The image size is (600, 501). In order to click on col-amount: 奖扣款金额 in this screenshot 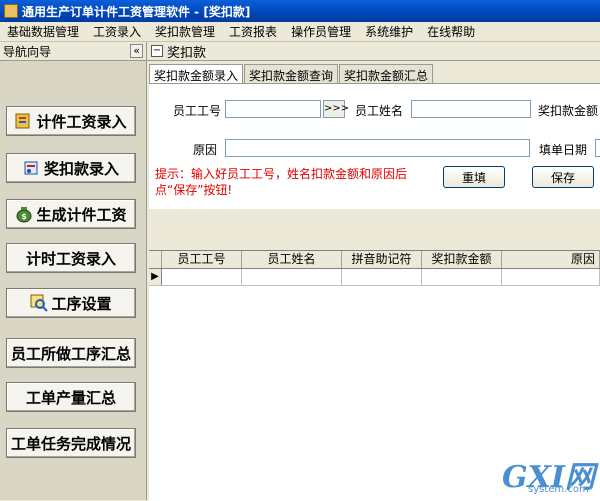, I will do `click(462, 259)`.